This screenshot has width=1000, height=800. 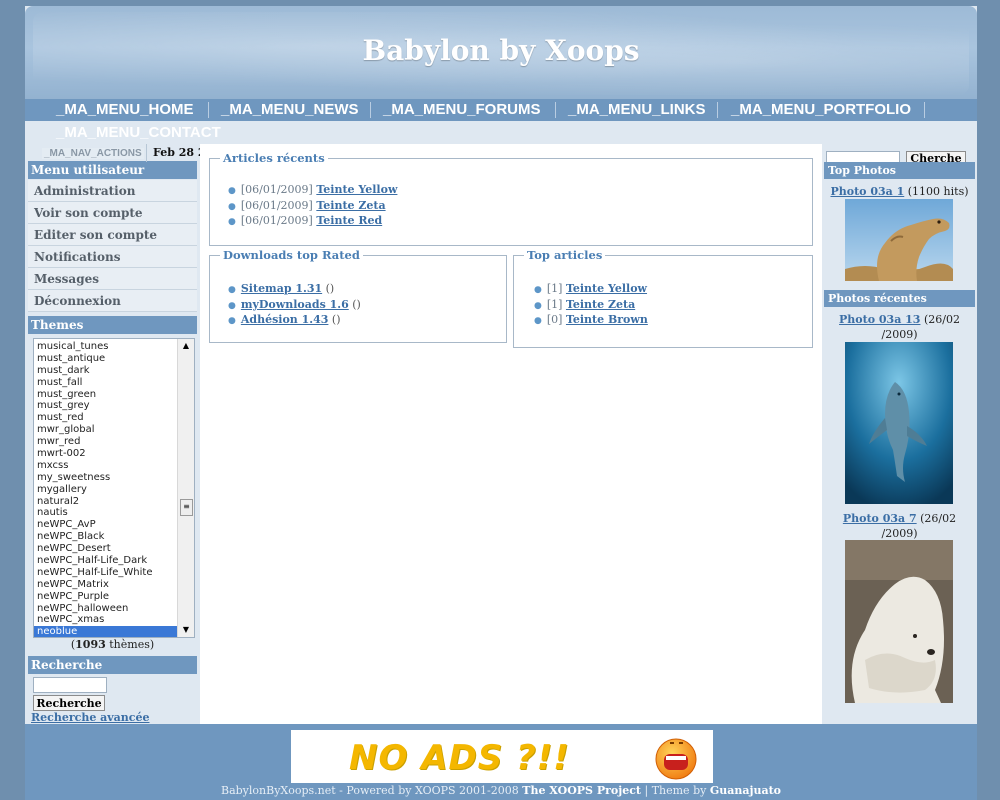 I want to click on theme-option: must_grey, so click(x=114, y=406).